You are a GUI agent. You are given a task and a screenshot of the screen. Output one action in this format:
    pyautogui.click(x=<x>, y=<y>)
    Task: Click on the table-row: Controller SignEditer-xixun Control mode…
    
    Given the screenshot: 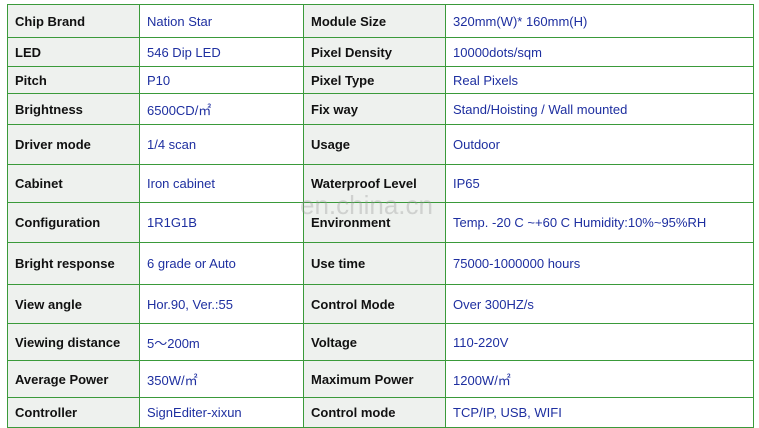 What is the action you would take?
    pyautogui.click(x=380, y=412)
    